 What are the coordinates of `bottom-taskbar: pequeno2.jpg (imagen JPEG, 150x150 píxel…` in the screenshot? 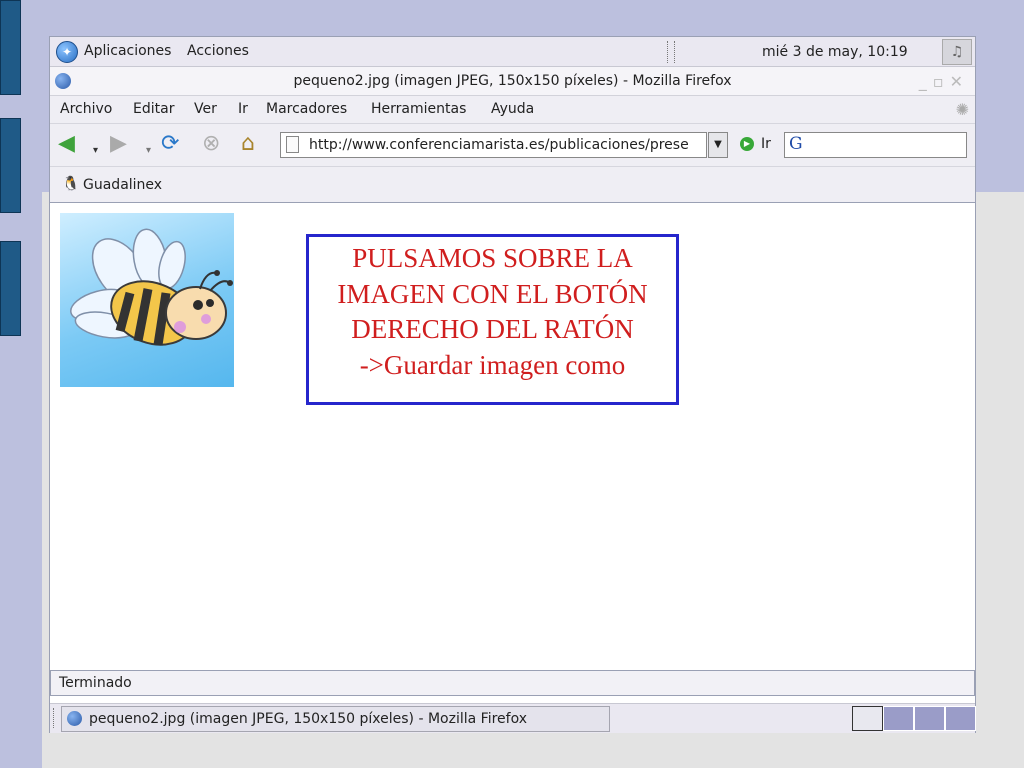 It's located at (513, 718).